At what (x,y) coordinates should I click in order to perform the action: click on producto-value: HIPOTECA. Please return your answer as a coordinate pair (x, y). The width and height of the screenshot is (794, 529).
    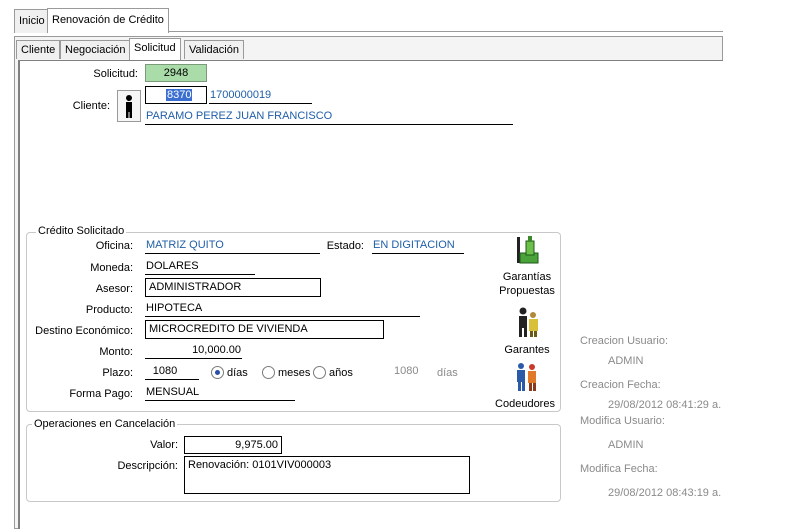
    Looking at the image, I should click on (174, 308).